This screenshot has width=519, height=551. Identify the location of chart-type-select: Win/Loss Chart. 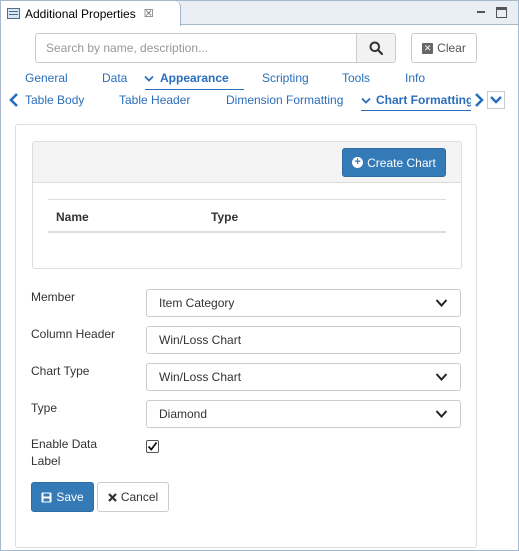
(303, 377).